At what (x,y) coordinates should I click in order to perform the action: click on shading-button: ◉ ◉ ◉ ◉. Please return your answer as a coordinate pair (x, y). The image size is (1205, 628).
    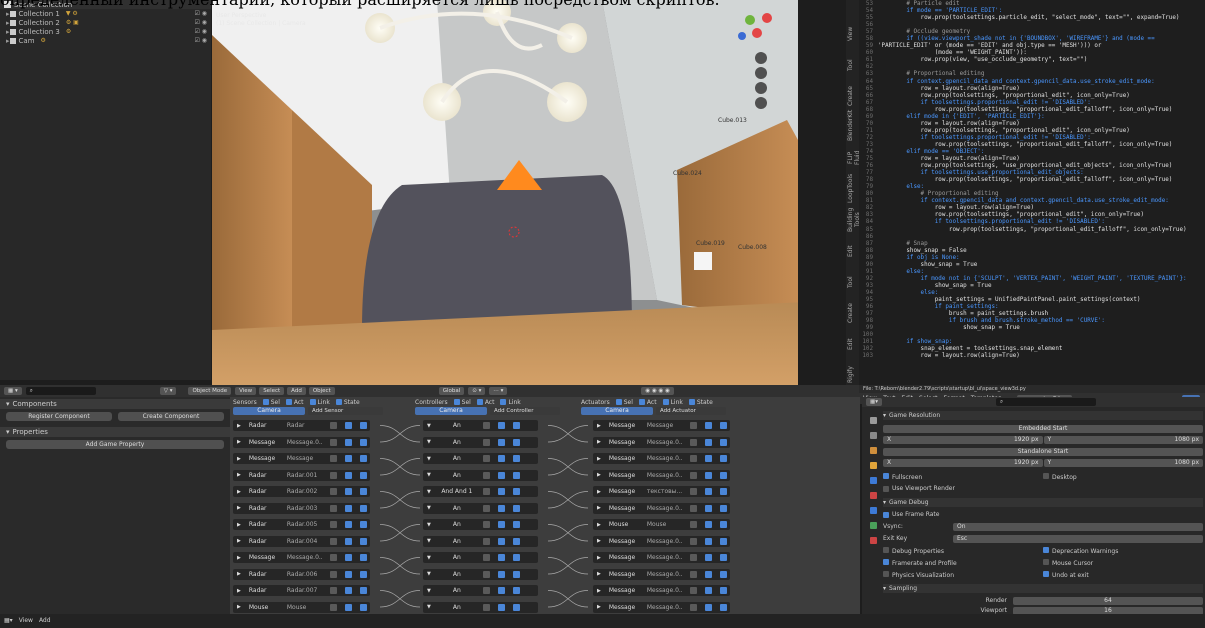
    Looking at the image, I should click on (657, 391).